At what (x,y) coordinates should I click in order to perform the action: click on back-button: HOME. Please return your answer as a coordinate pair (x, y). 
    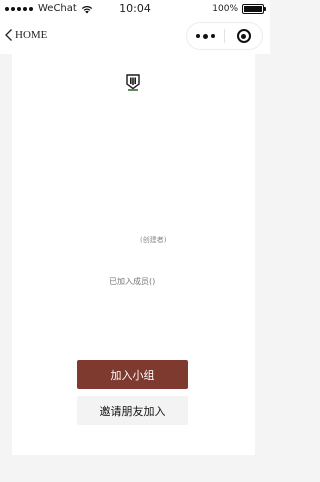
    Looking at the image, I should click on (25, 35).